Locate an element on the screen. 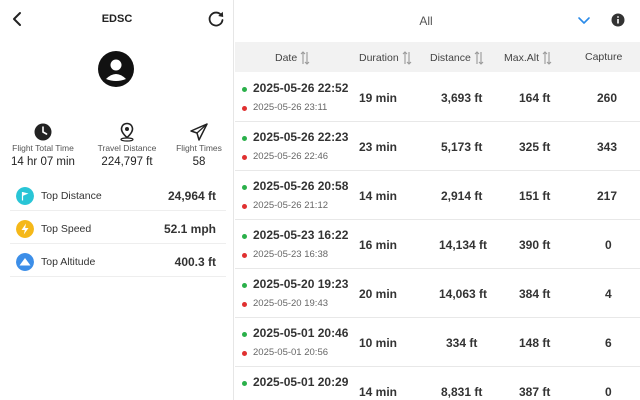 This screenshot has height=400, width=640. stat-flight-times: Flight Times 58 is located at coordinates (199, 145).